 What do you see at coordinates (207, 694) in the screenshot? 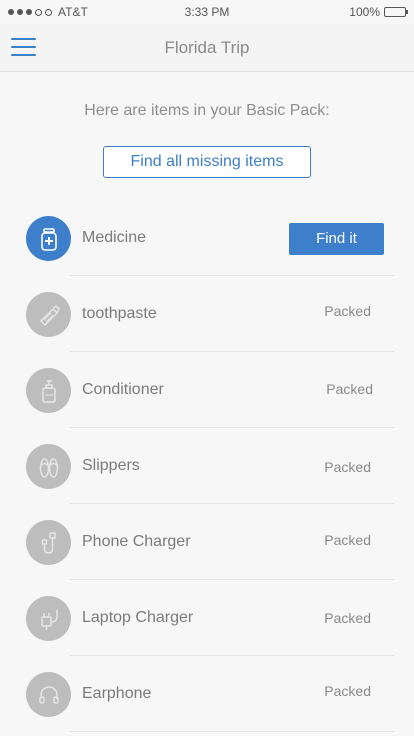
I see `list-item-earphone: Earphone Packed` at bounding box center [207, 694].